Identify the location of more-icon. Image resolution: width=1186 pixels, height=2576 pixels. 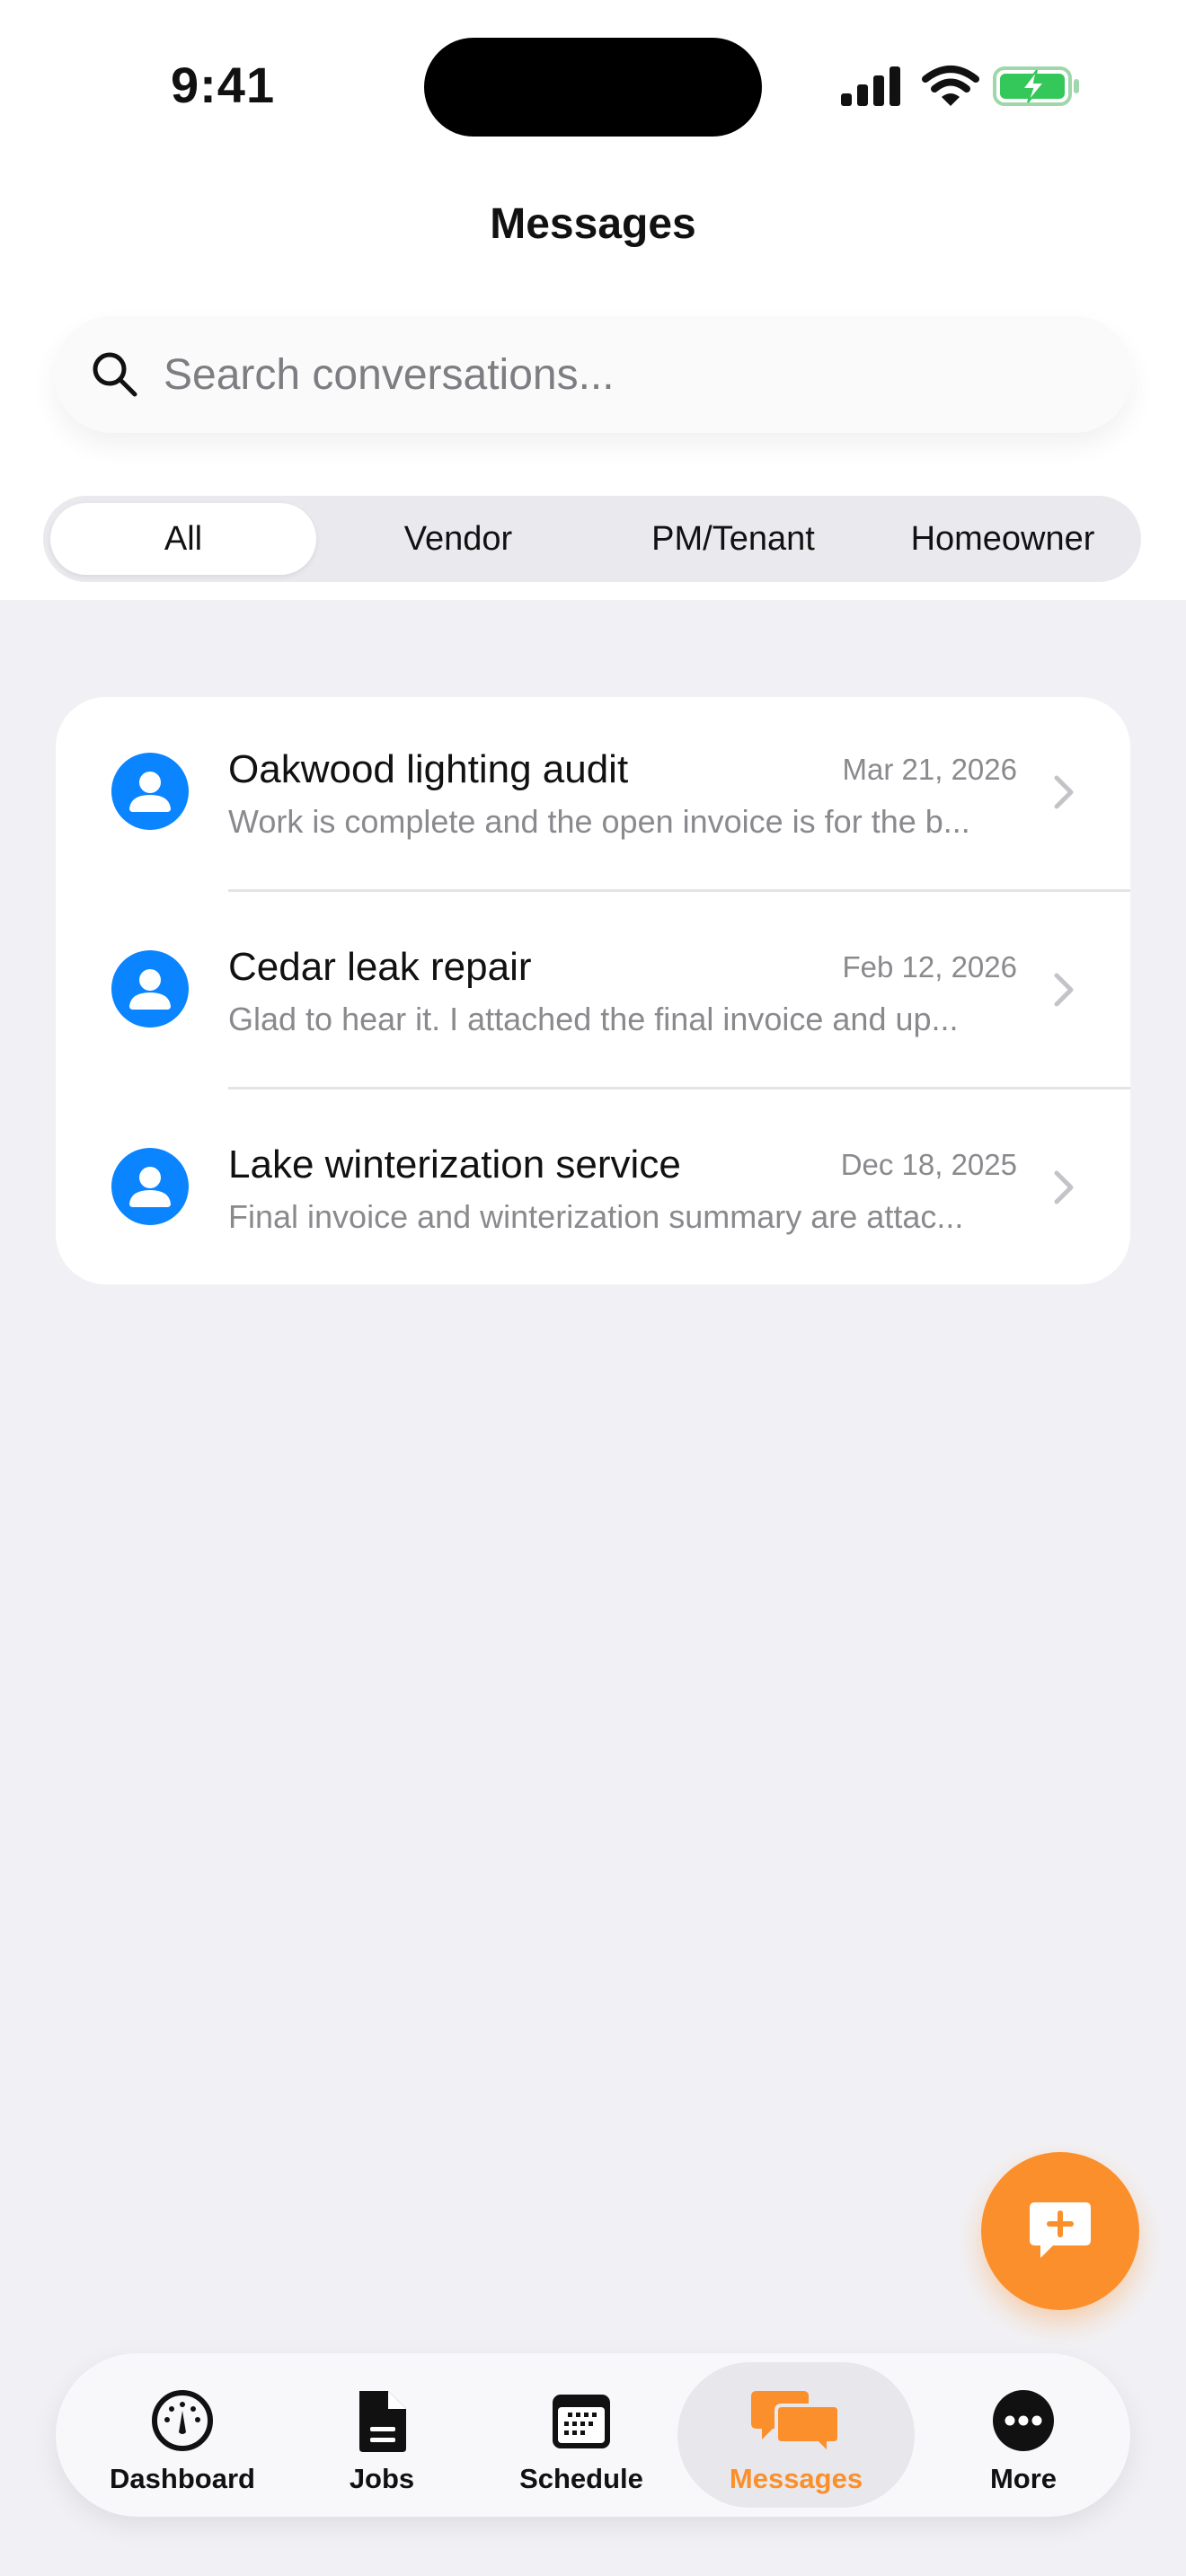
(1023, 2420).